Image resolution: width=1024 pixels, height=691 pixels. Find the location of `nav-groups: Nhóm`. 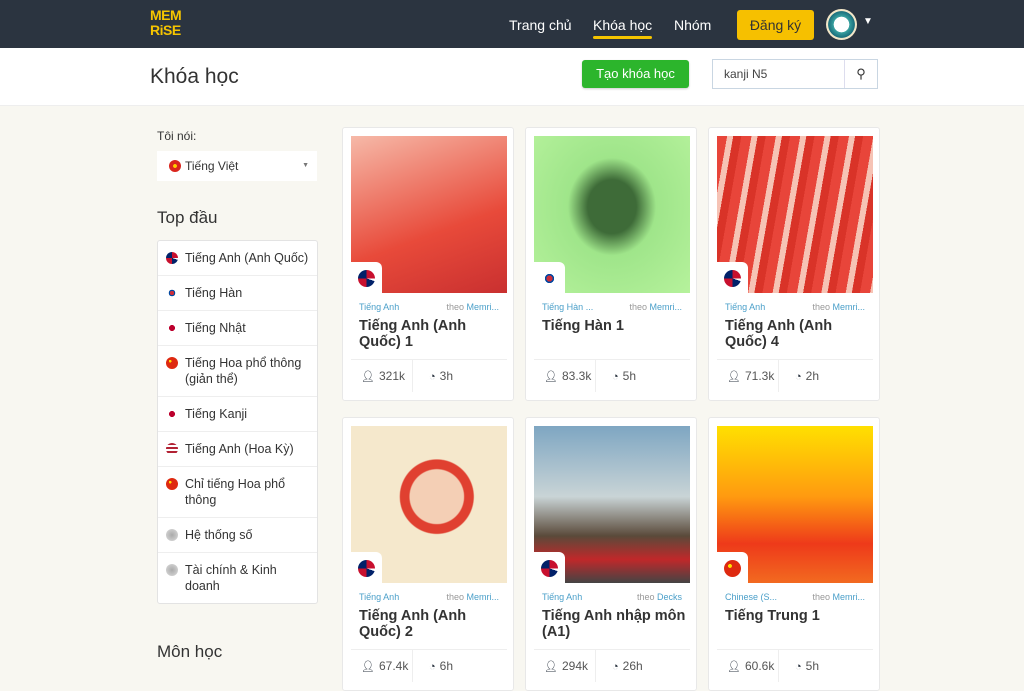

nav-groups: Nhóm is located at coordinates (692, 25).